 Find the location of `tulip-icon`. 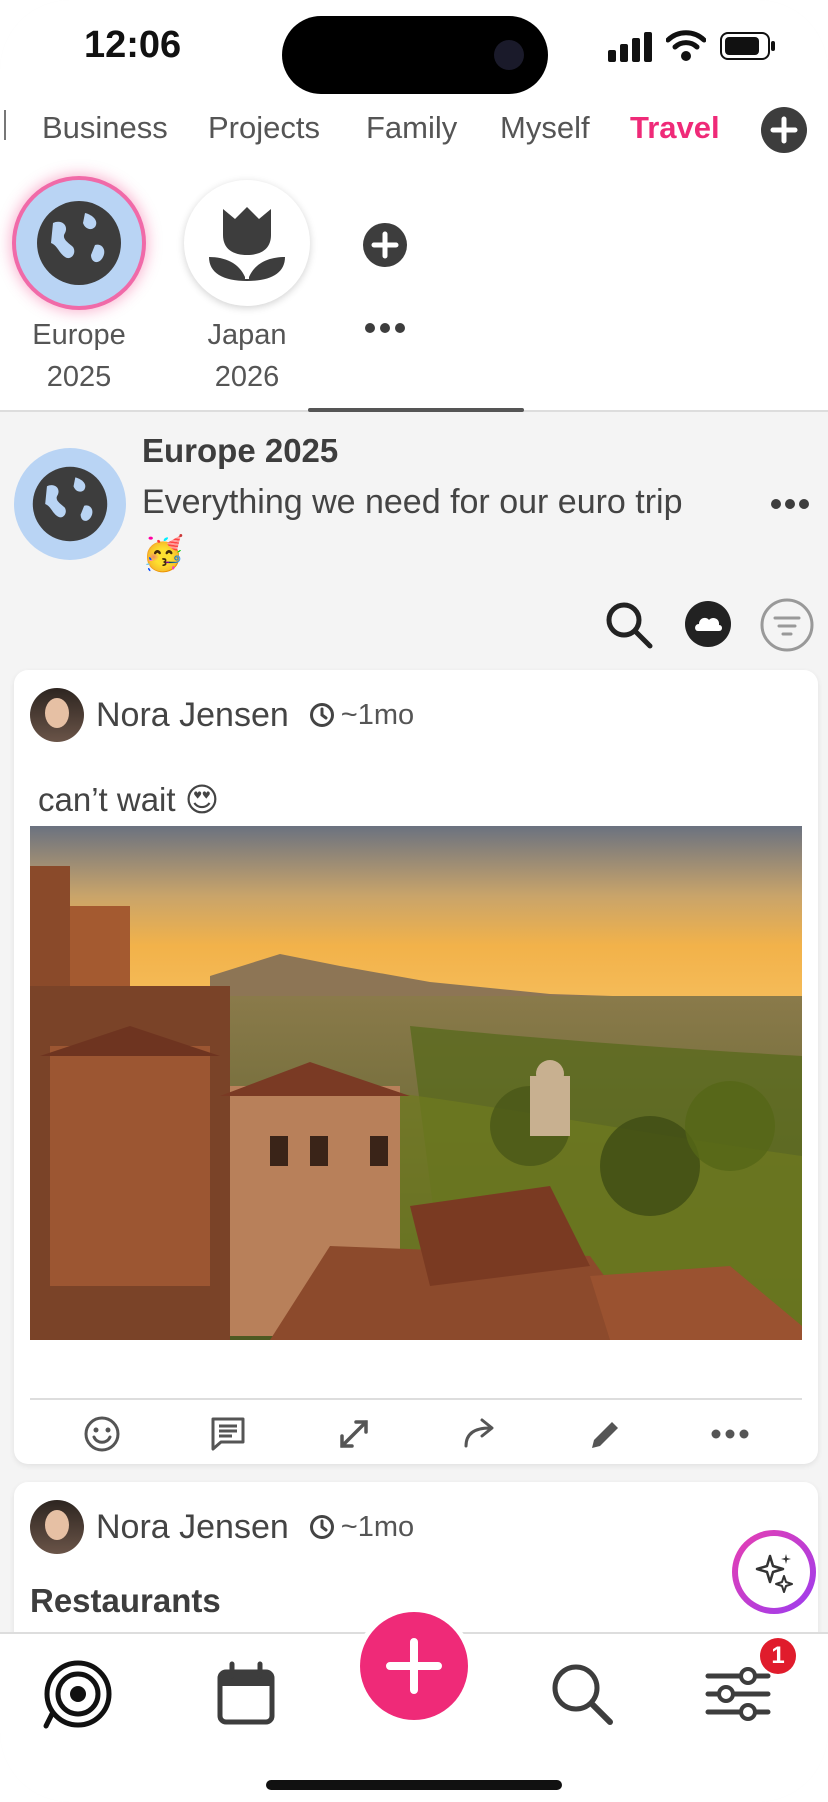

tulip-icon is located at coordinates (247, 244).